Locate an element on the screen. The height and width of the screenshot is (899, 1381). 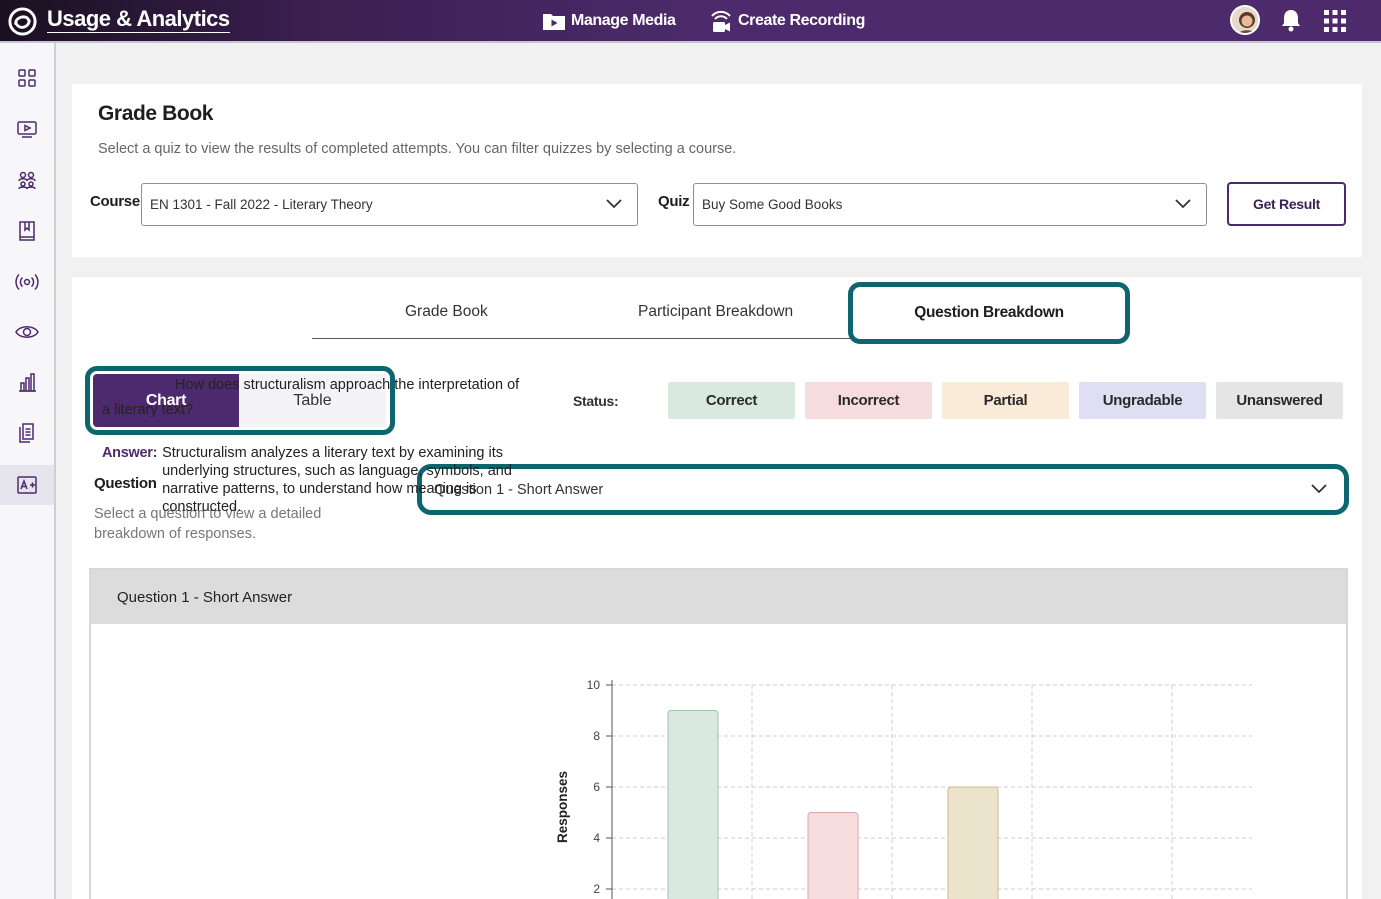
responses-bar-chart: 2 4 6 8 10 Responses is located at coordinates (903, 788).